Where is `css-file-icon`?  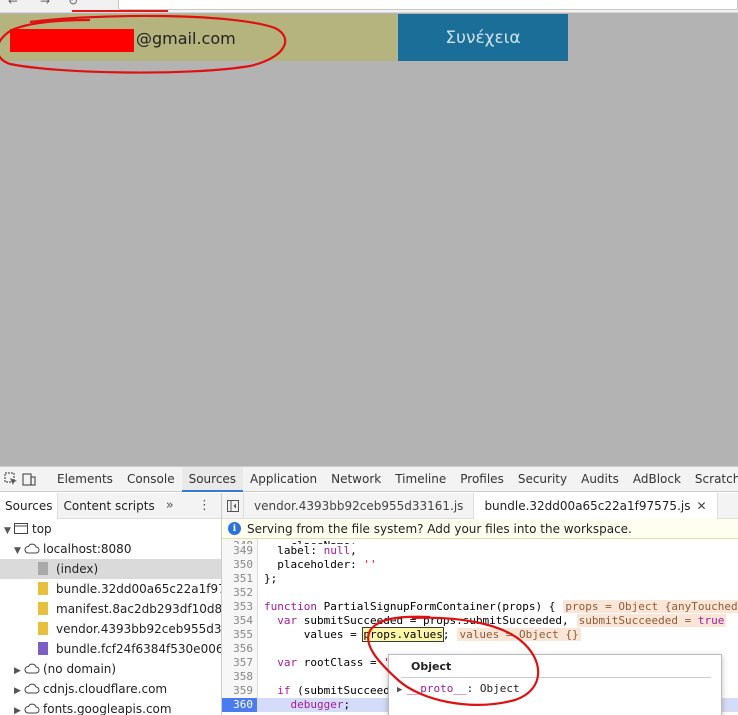 css-file-icon is located at coordinates (43, 648).